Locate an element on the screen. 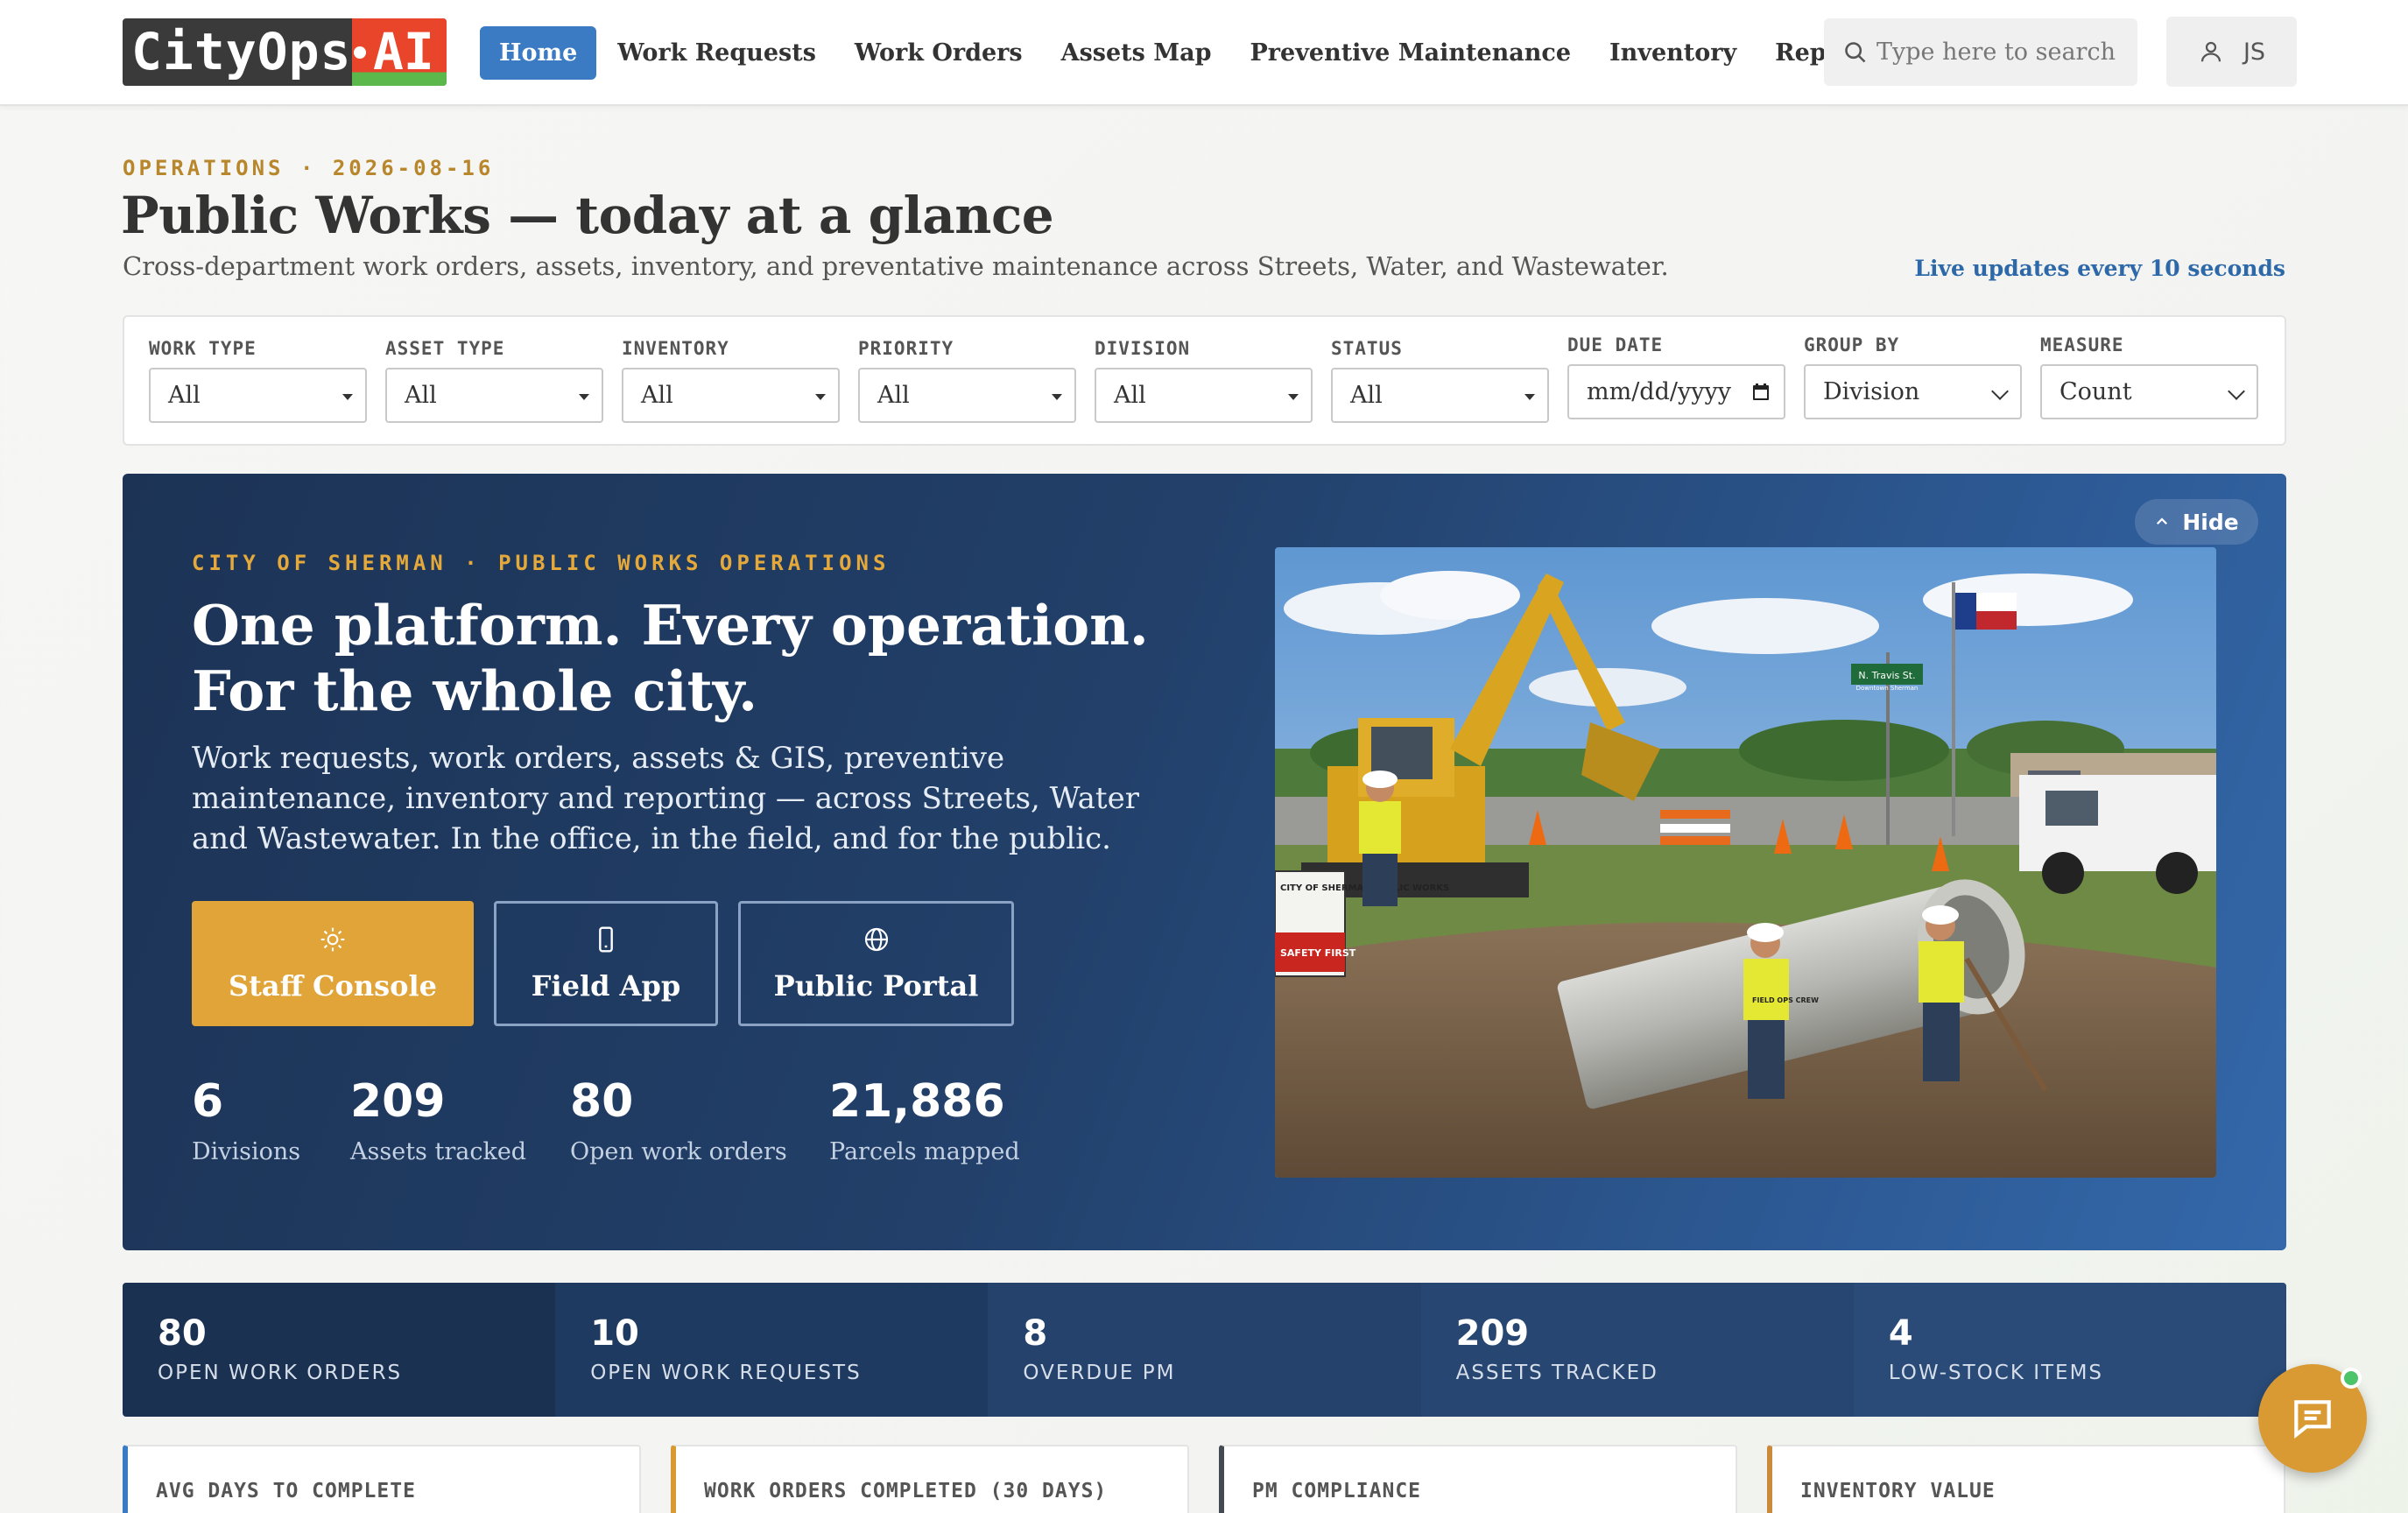 The image size is (2408, 1513). status-select: All is located at coordinates (1440, 396).